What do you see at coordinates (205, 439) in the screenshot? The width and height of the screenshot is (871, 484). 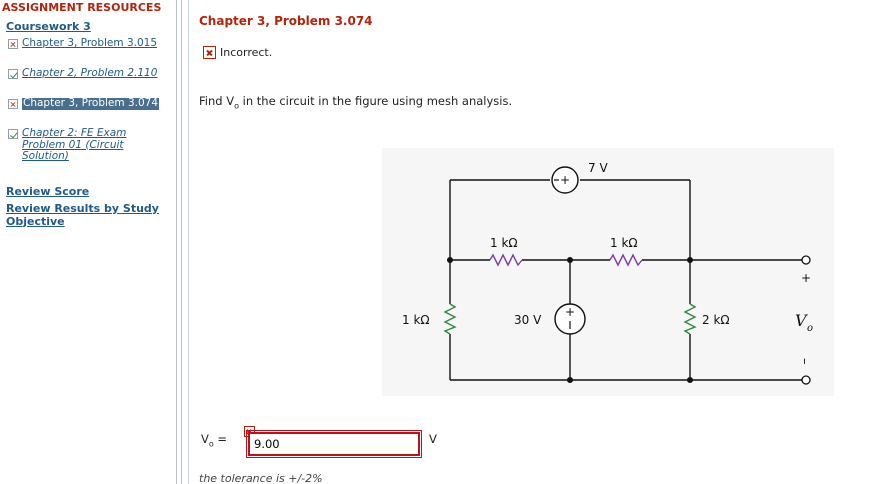 I see `answer-label-v: V` at bounding box center [205, 439].